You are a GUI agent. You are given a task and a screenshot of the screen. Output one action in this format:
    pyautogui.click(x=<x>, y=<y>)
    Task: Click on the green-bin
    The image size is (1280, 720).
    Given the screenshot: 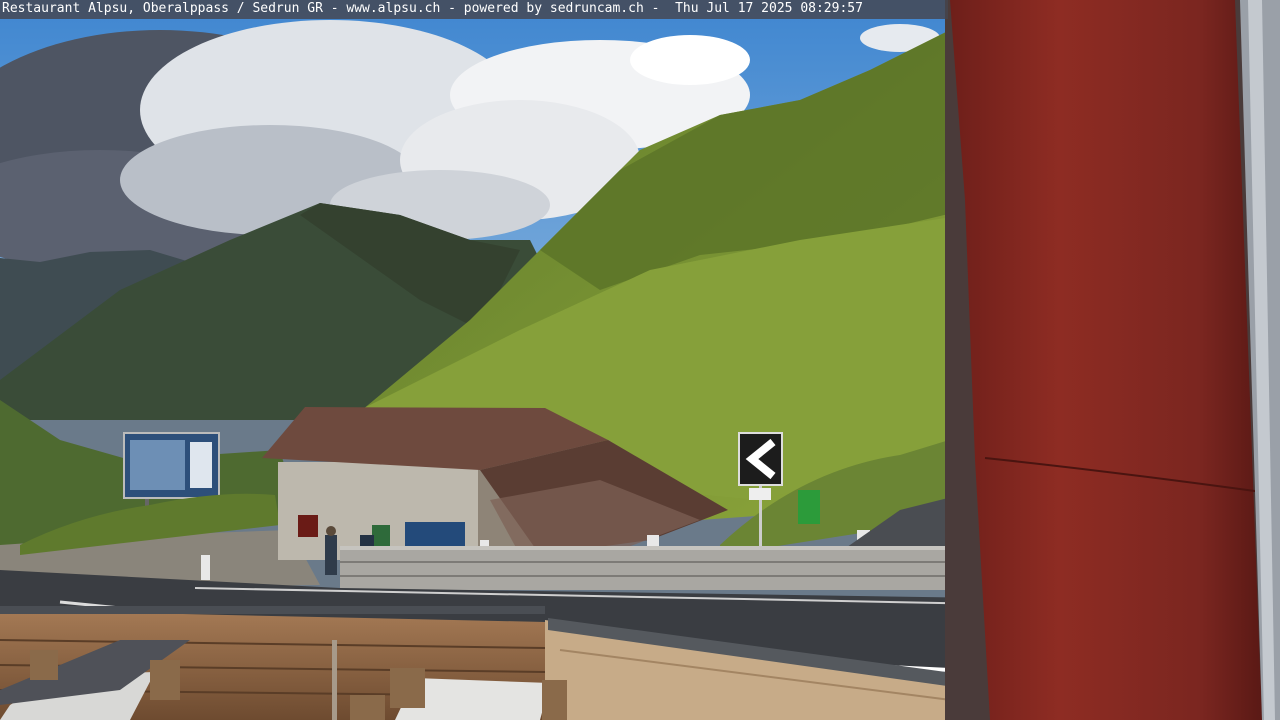 What is the action you would take?
    pyautogui.click(x=809, y=507)
    